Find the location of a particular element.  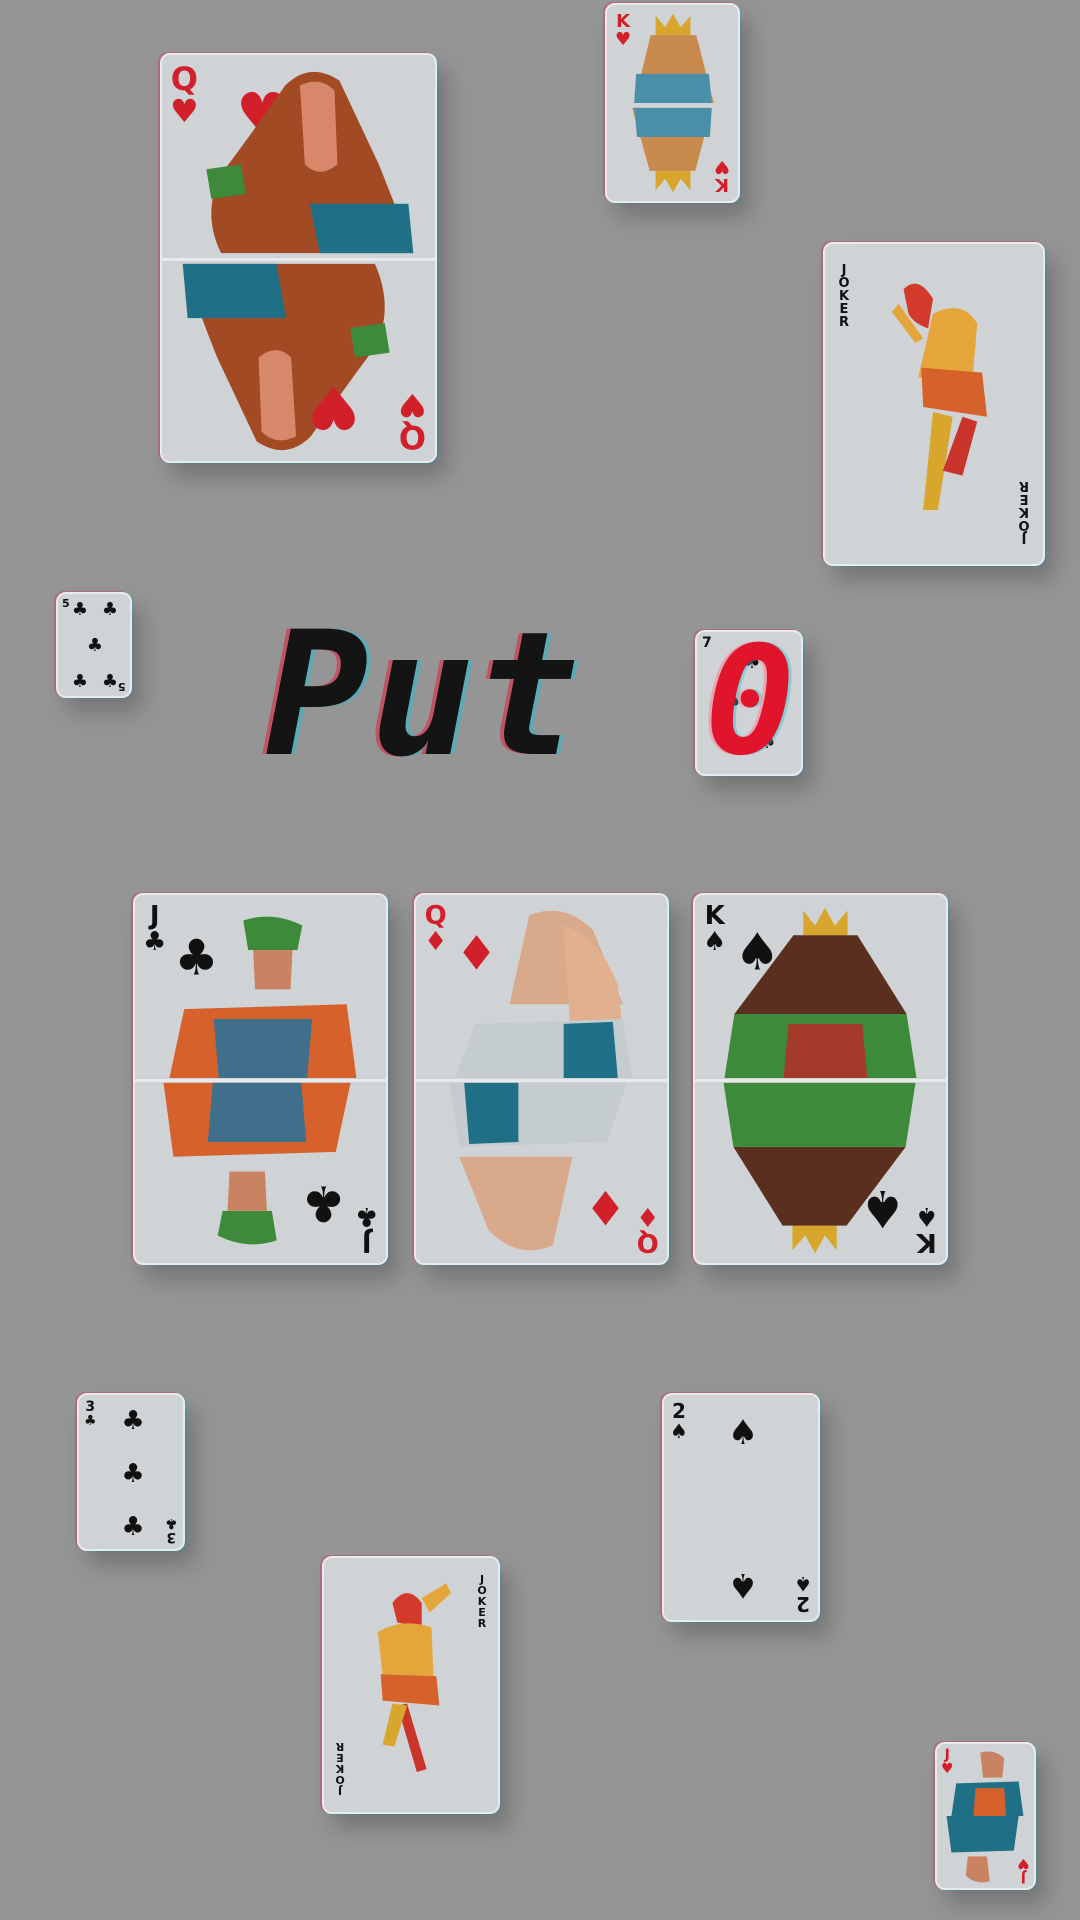

card-five-of-clubs: 5 5 ♣ ♣ ♣ ♣ ♣ is located at coordinates (94, 645).